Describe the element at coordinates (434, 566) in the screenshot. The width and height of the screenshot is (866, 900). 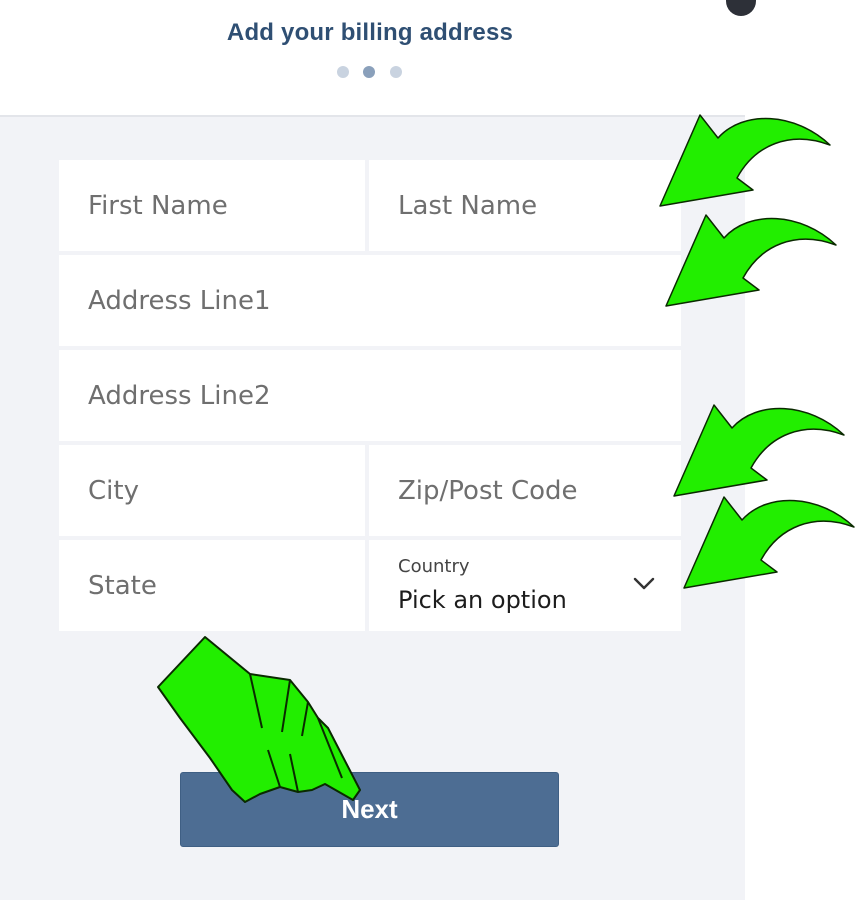
I see `country-label: Country` at that location.